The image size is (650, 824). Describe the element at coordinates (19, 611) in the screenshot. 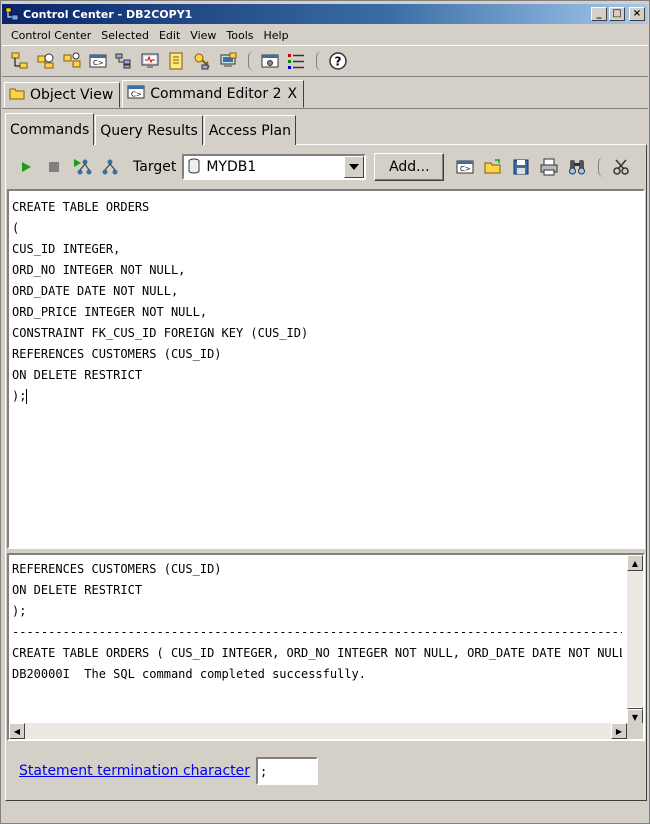

I see `output-line: );` at that location.